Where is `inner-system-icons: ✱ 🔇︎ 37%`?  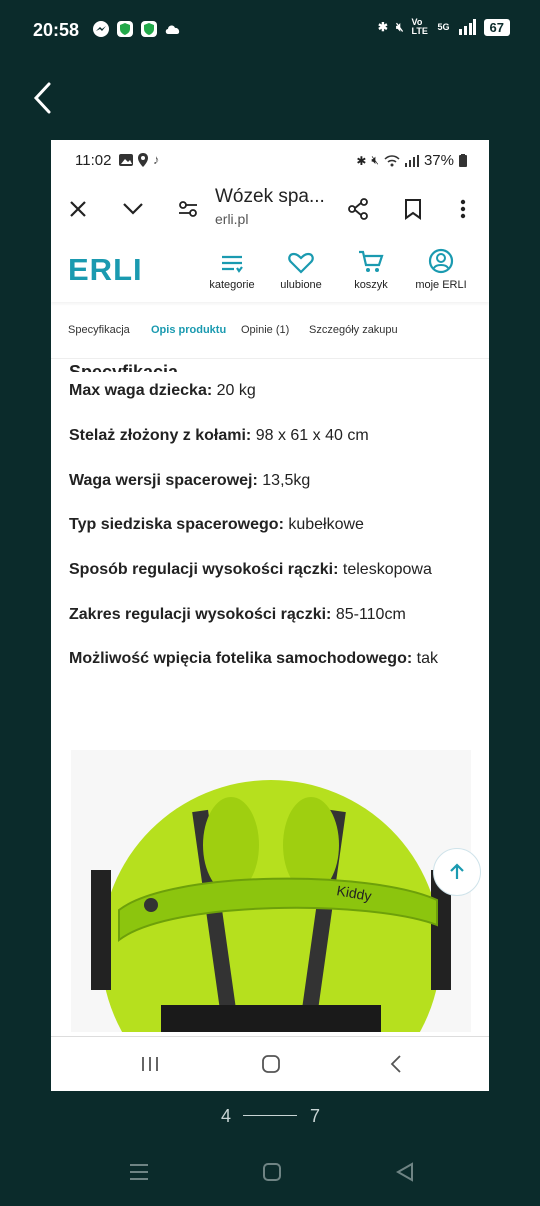
inner-system-icons: ✱ 🔇︎ 37% is located at coordinates (411, 160).